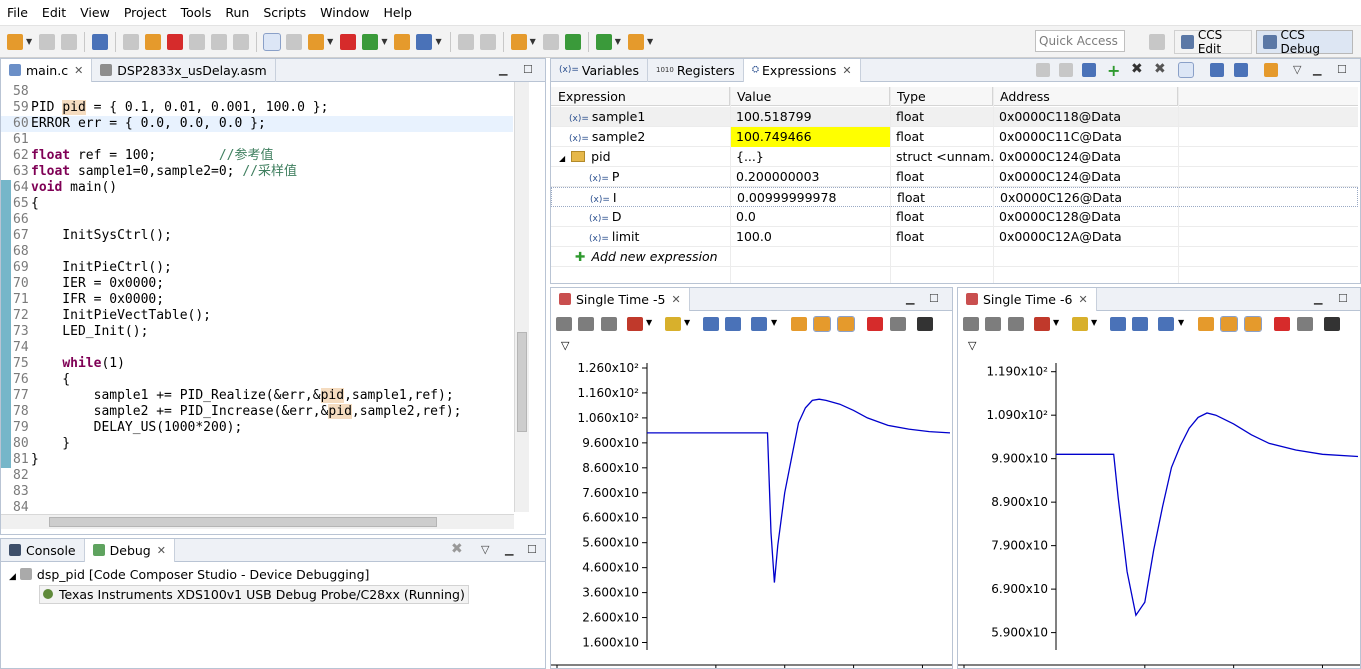  I want to click on column-header-address: Address, so click(1085, 96).